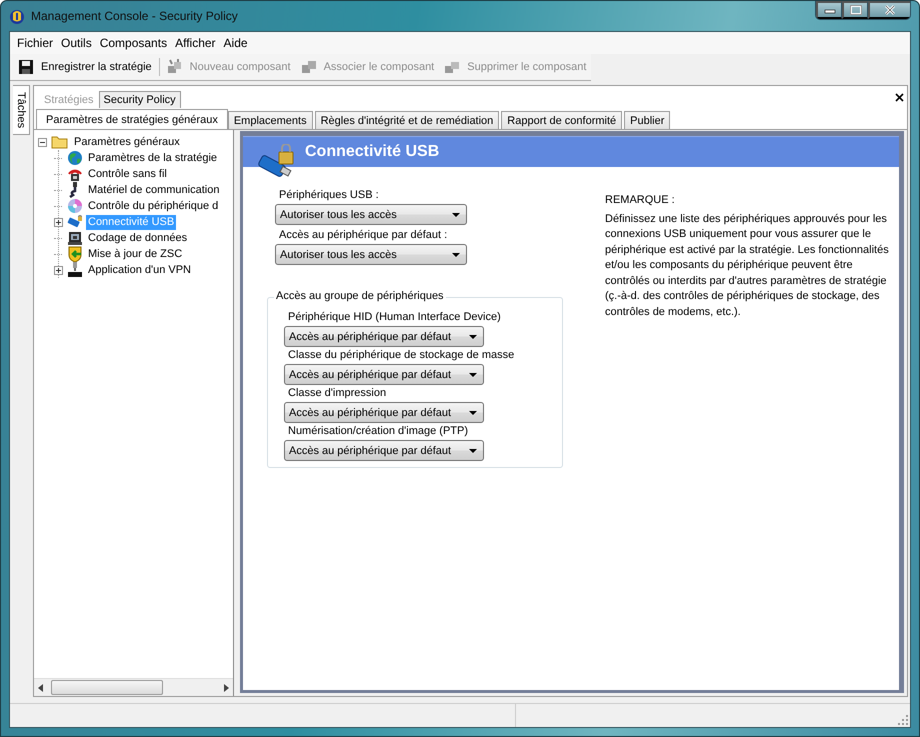 The height and width of the screenshot is (737, 920). What do you see at coordinates (372, 152) in the screenshot?
I see `panel-title: Connectivité USB` at bounding box center [372, 152].